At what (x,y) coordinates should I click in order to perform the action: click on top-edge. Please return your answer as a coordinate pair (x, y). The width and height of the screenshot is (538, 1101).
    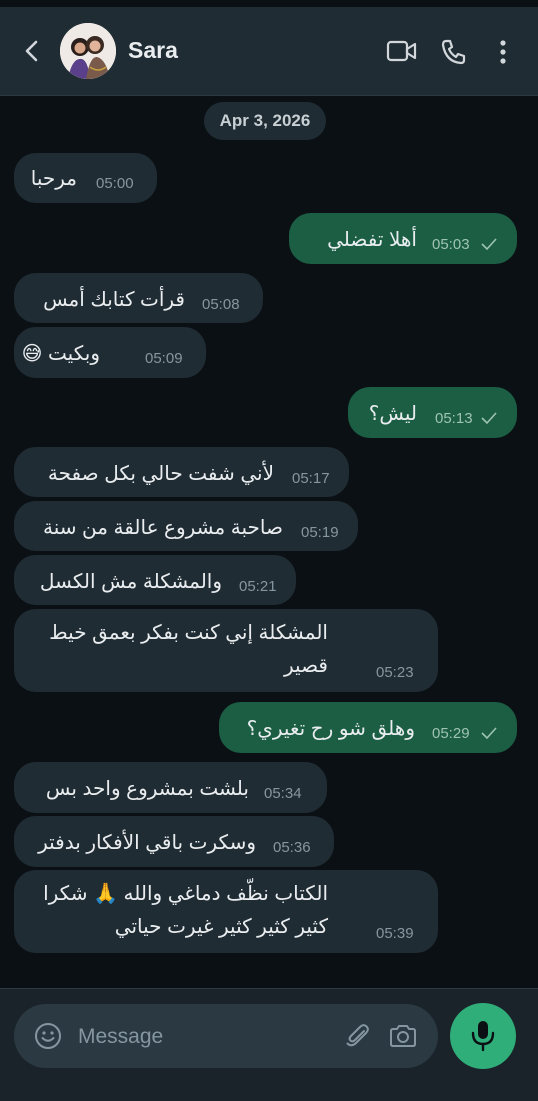
    Looking at the image, I should click on (269, 3).